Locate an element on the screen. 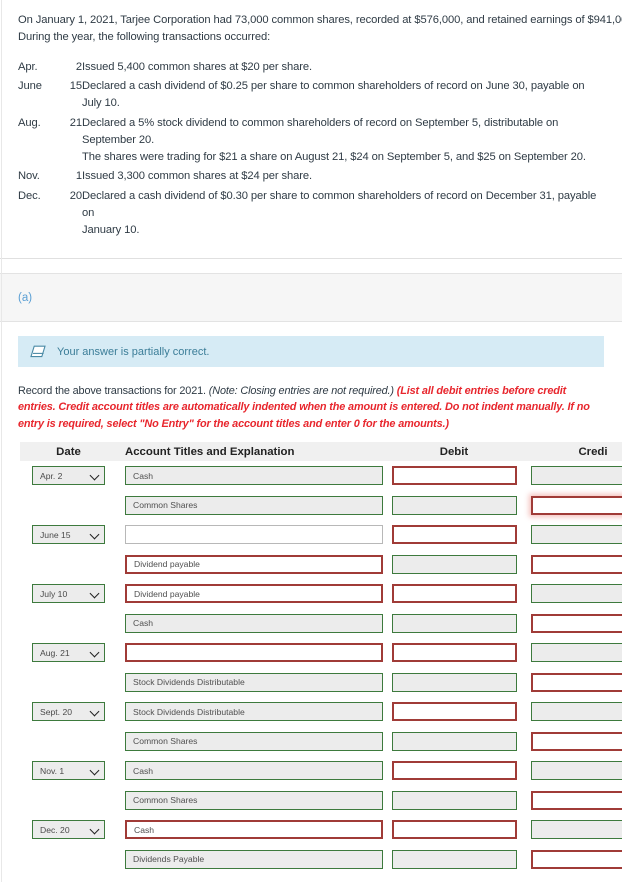 This screenshot has width=622, height=882. date-select-value: Aug. 21 is located at coordinates (65, 653).